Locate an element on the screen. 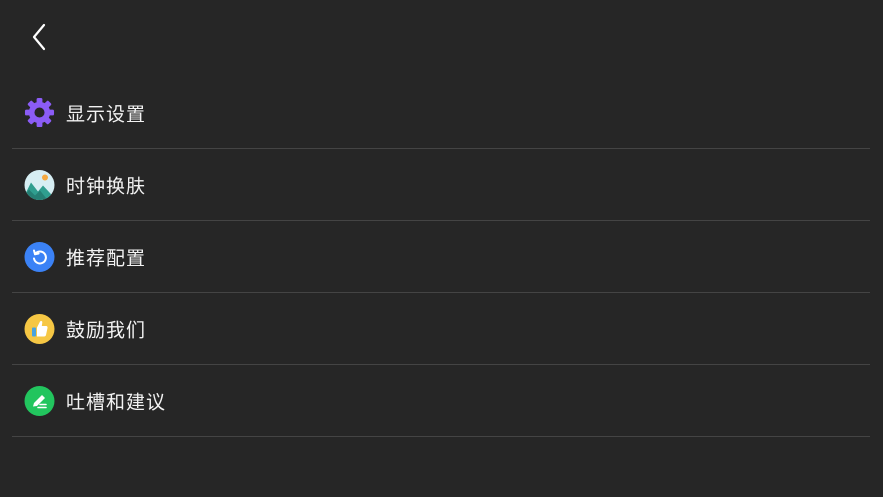 The height and width of the screenshot is (497, 883). menu-item-feedback: 吐槽和建议 is located at coordinates (441, 401).